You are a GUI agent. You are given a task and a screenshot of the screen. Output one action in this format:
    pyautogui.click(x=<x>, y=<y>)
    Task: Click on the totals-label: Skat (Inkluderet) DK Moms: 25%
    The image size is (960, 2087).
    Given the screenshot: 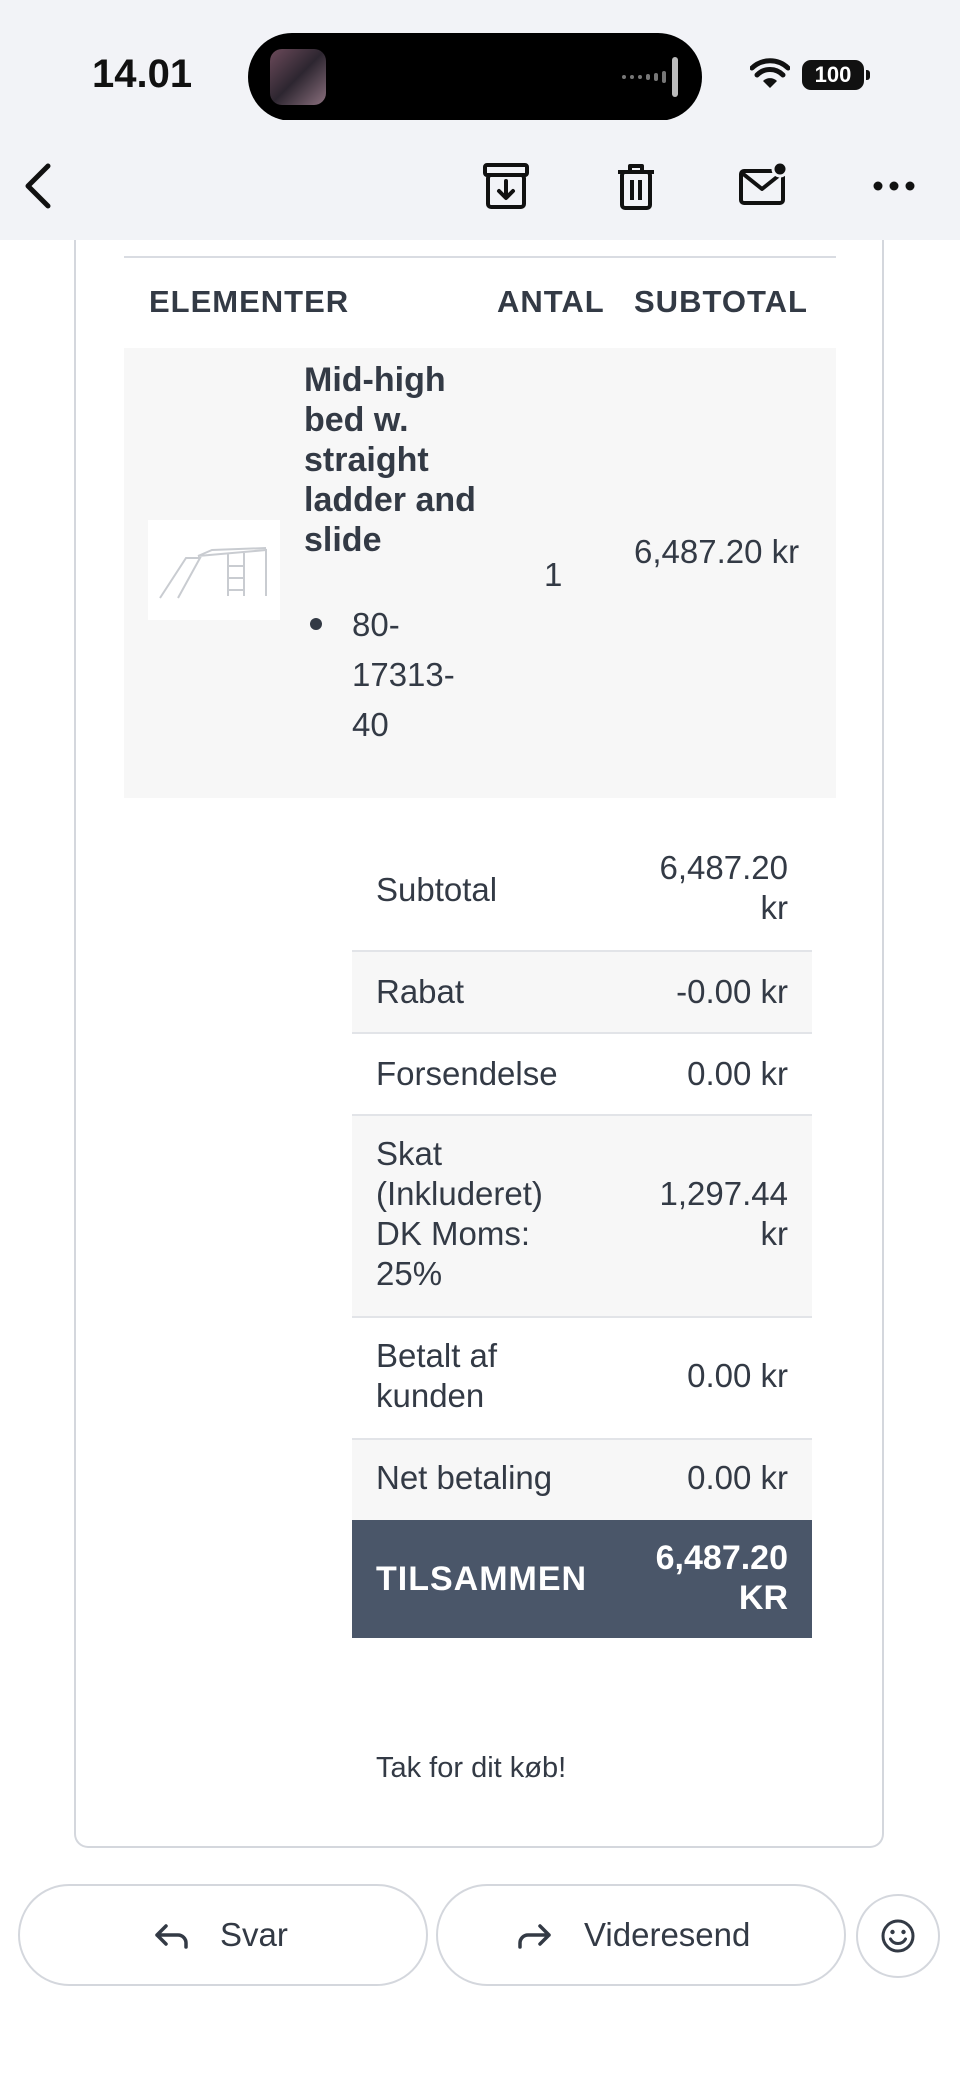 What is the action you would take?
    pyautogui.click(x=459, y=1213)
    